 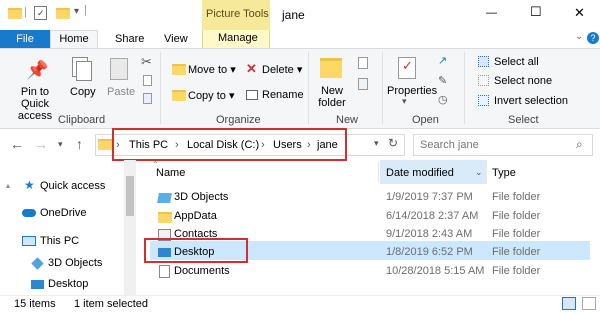 What do you see at coordinates (278, 70) in the screenshot?
I see `delete-label: Delete` at bounding box center [278, 70].